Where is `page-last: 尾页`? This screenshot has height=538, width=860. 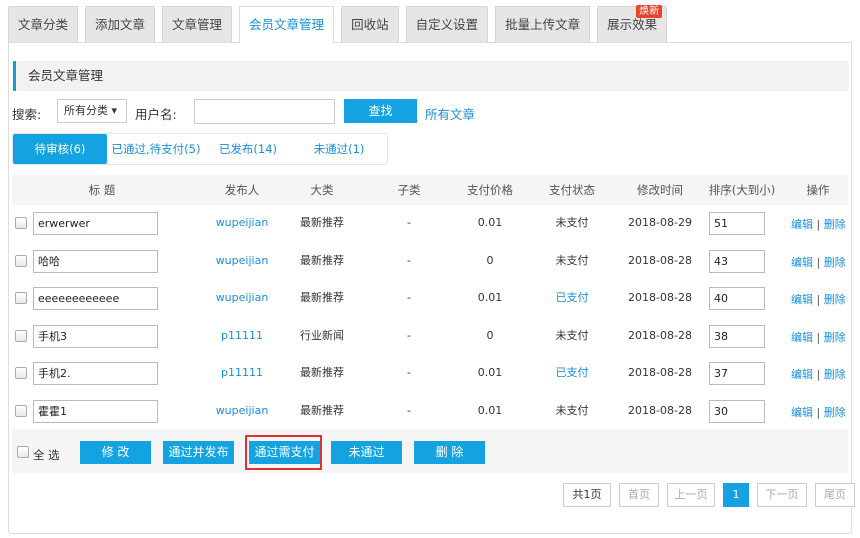 page-last: 尾页 is located at coordinates (835, 495).